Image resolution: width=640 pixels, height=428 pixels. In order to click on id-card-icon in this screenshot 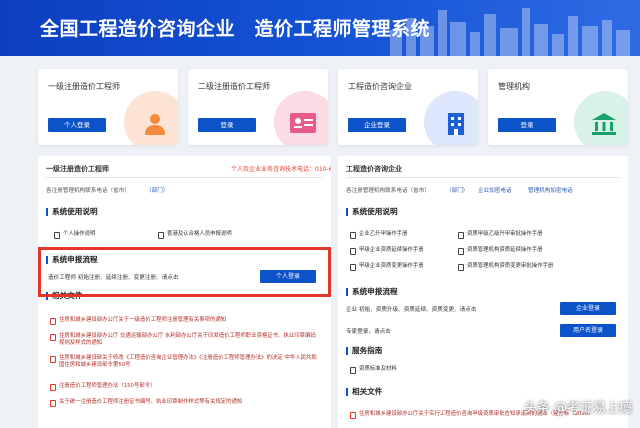, I will do `click(303, 123)`.